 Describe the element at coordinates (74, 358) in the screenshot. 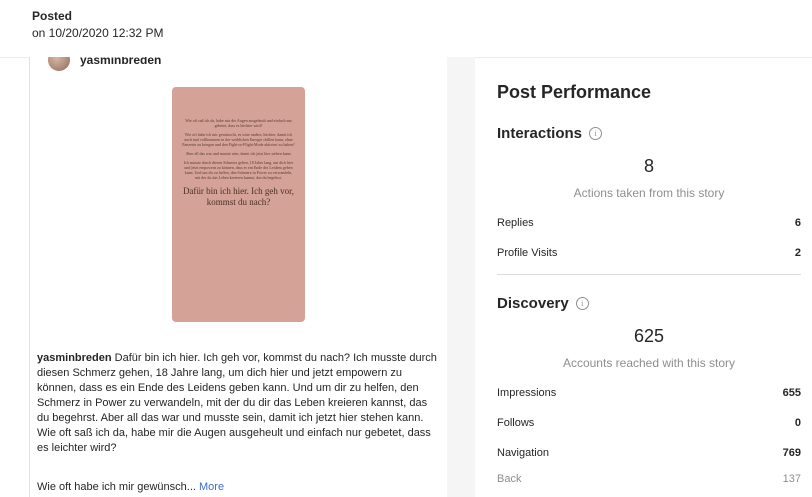

I see `caption-username: yasminbreden` at that location.